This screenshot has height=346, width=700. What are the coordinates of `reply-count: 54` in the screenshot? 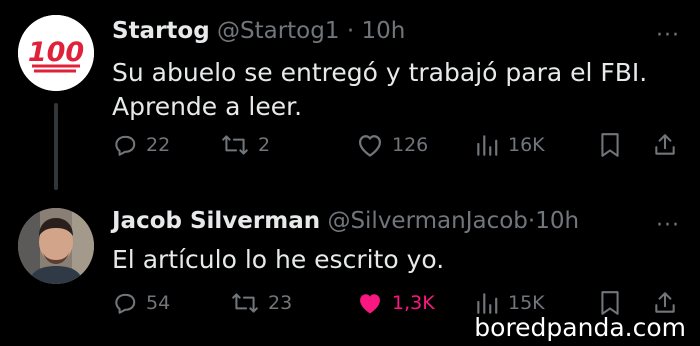 It's located at (158, 303).